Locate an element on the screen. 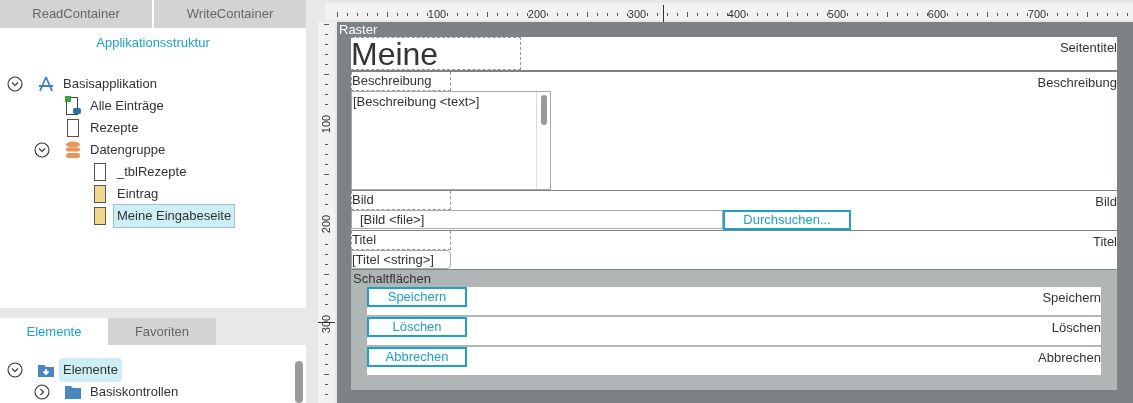 This screenshot has height=403, width=1133. tab: WriteContainer is located at coordinates (230, 14).